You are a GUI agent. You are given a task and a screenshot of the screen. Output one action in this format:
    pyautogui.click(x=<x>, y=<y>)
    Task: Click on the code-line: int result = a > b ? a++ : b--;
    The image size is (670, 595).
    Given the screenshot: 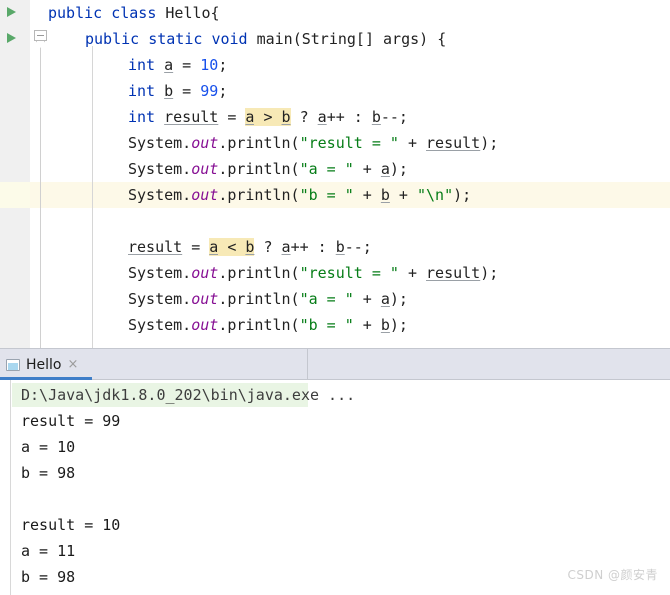 What is the action you would take?
    pyautogui.click(x=268, y=117)
    